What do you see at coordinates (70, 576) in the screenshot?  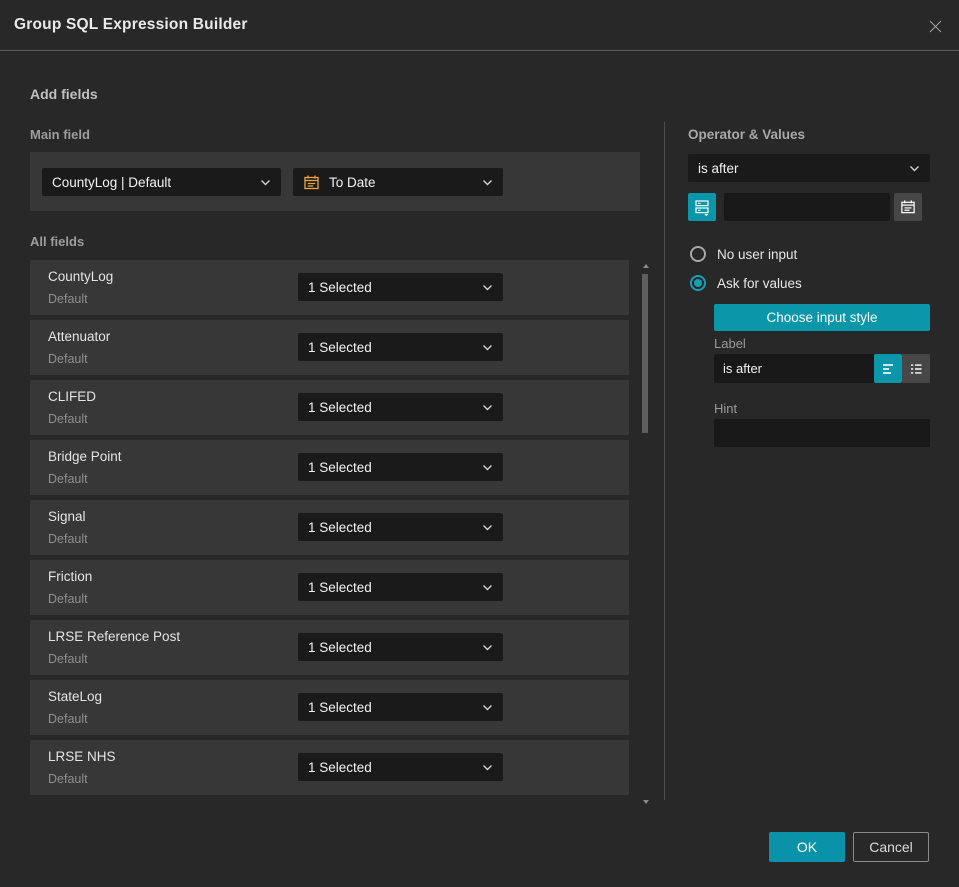 I see `field-name: Friction` at bounding box center [70, 576].